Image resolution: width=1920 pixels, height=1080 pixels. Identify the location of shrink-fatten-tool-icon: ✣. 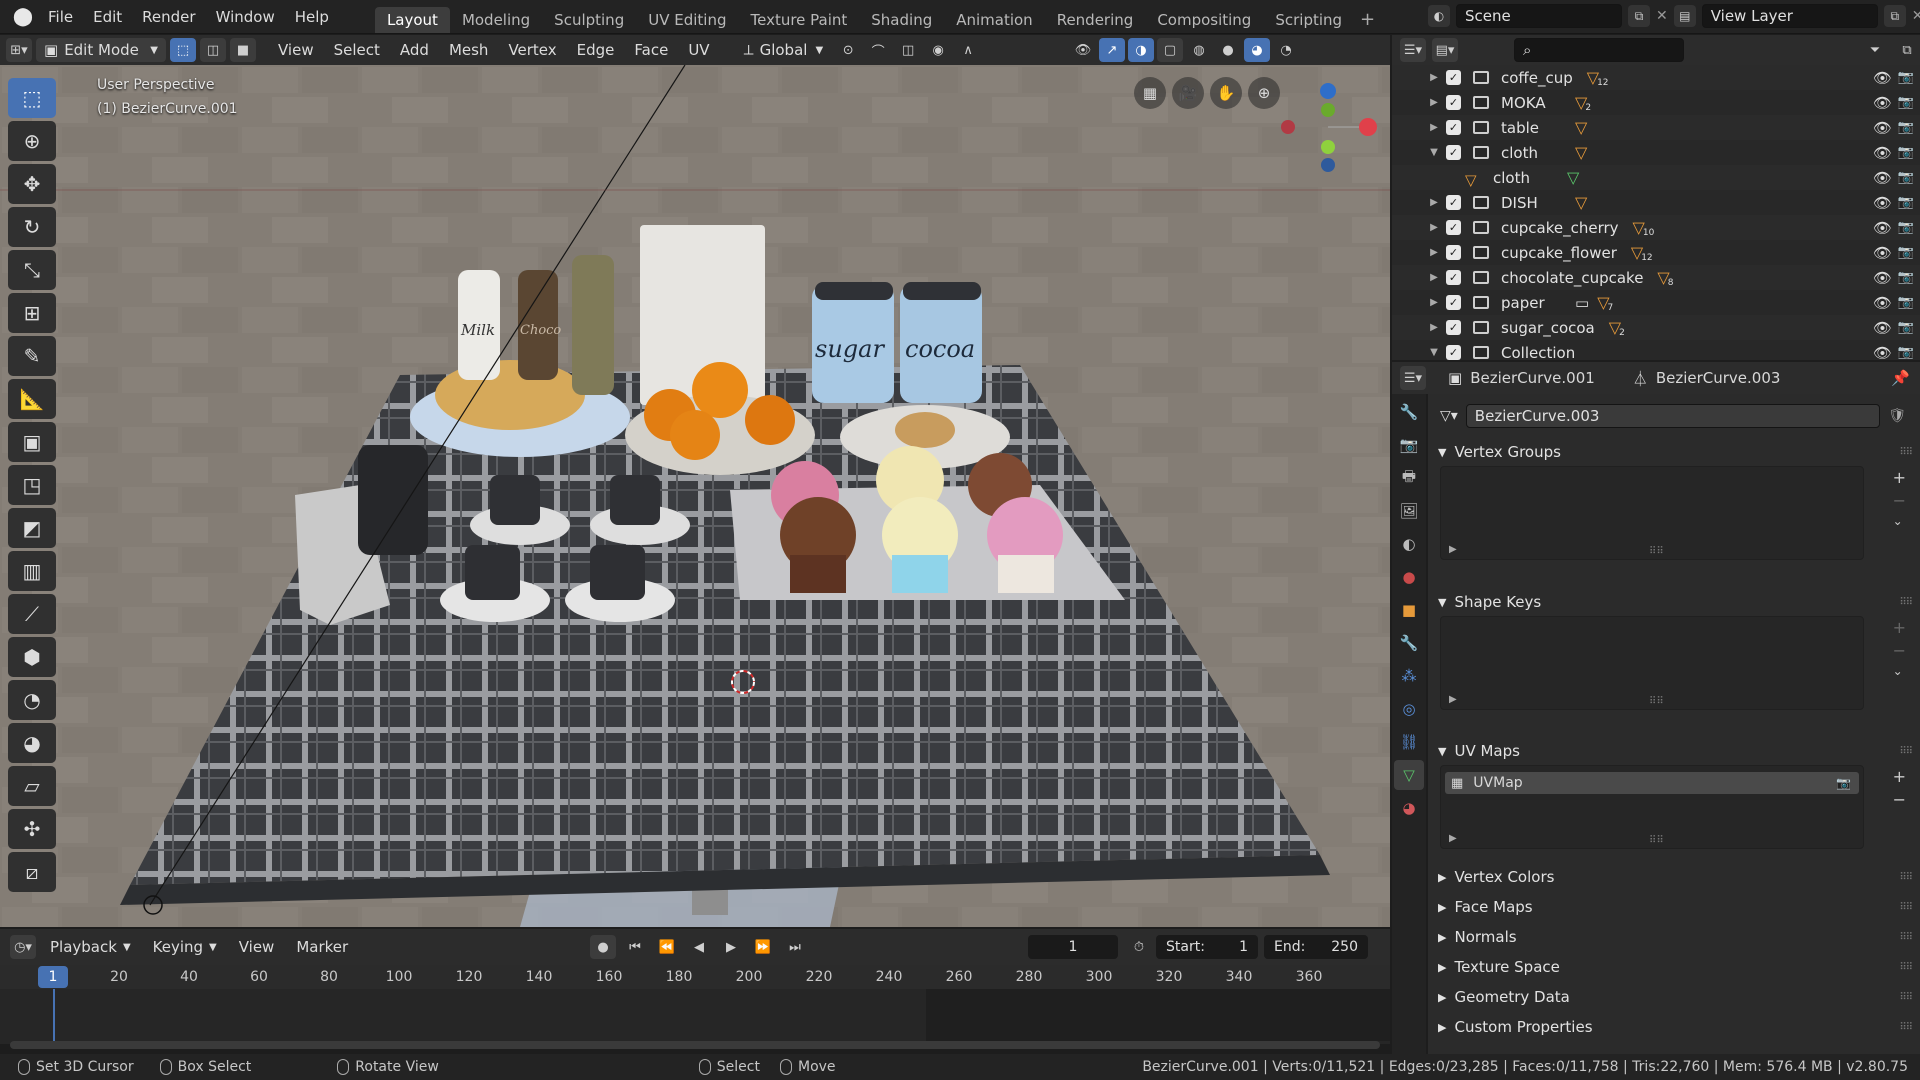
(32, 829).